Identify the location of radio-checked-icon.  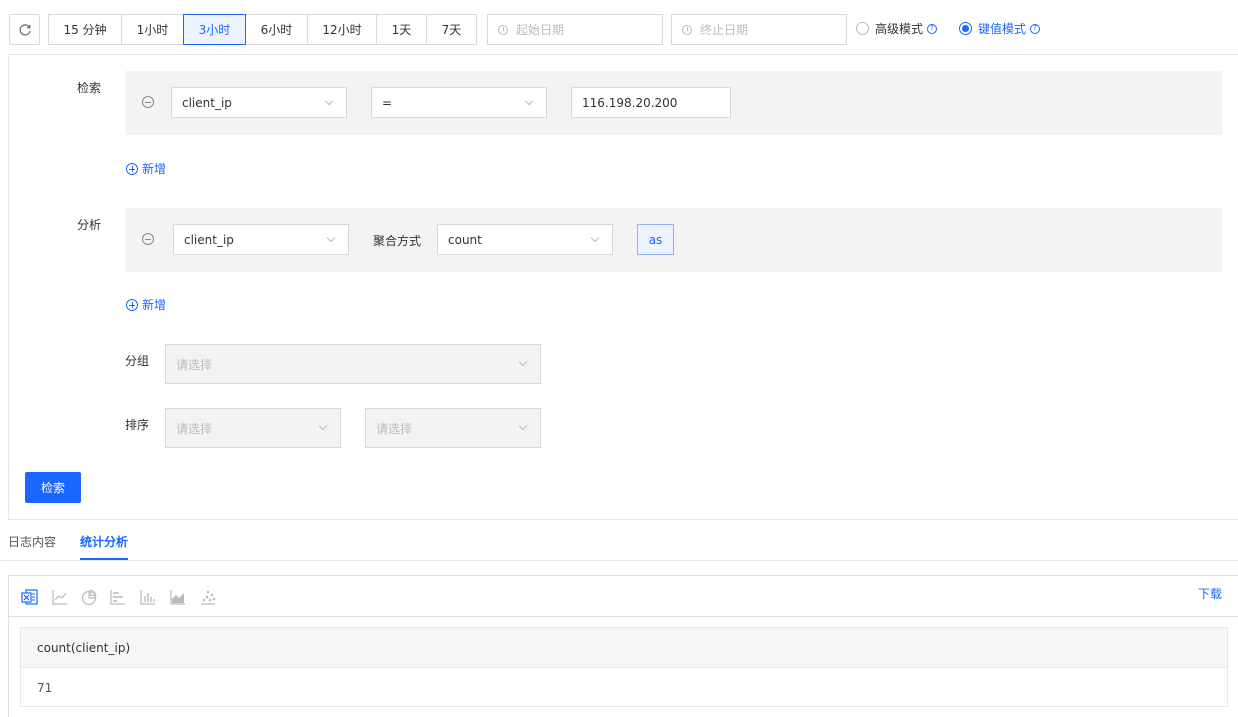
(965, 28).